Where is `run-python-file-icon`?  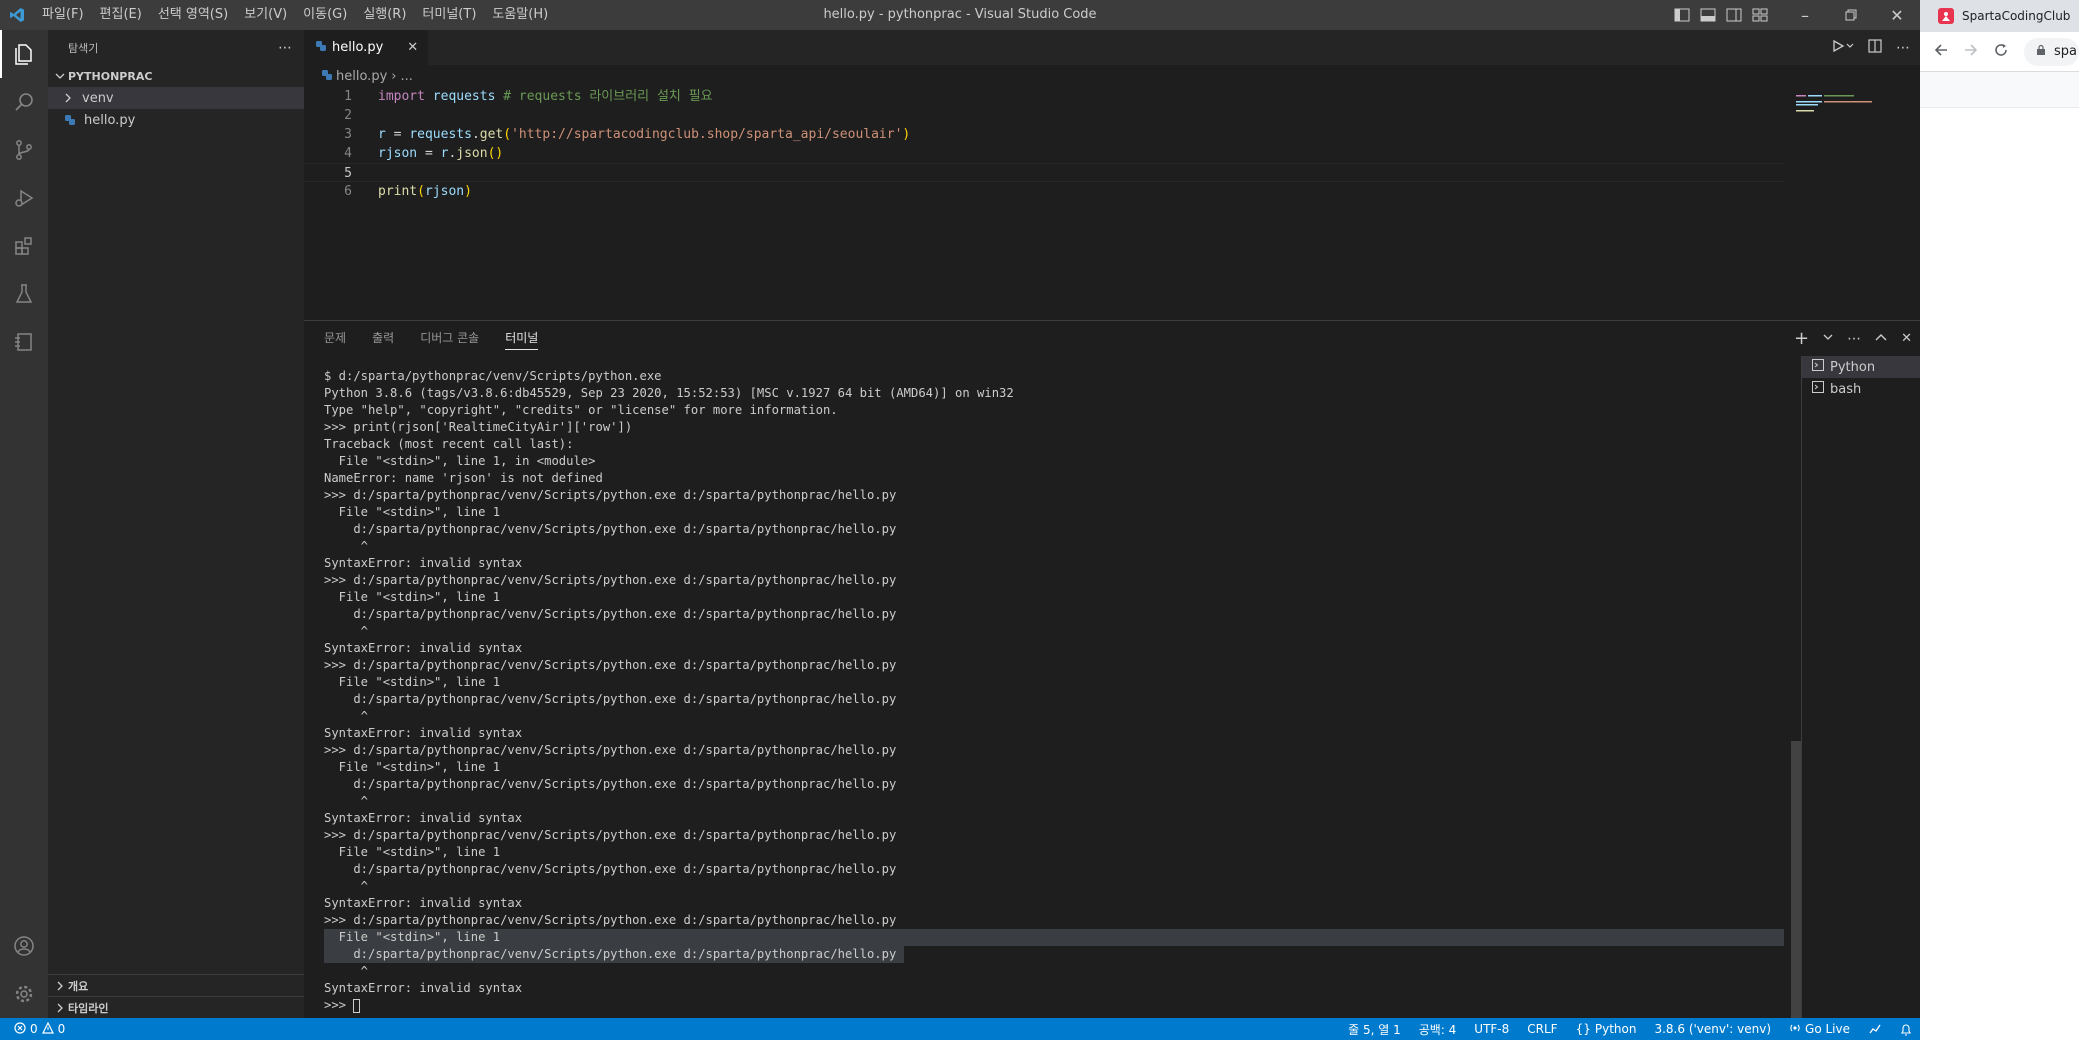 run-python-file-icon is located at coordinates (1843, 48).